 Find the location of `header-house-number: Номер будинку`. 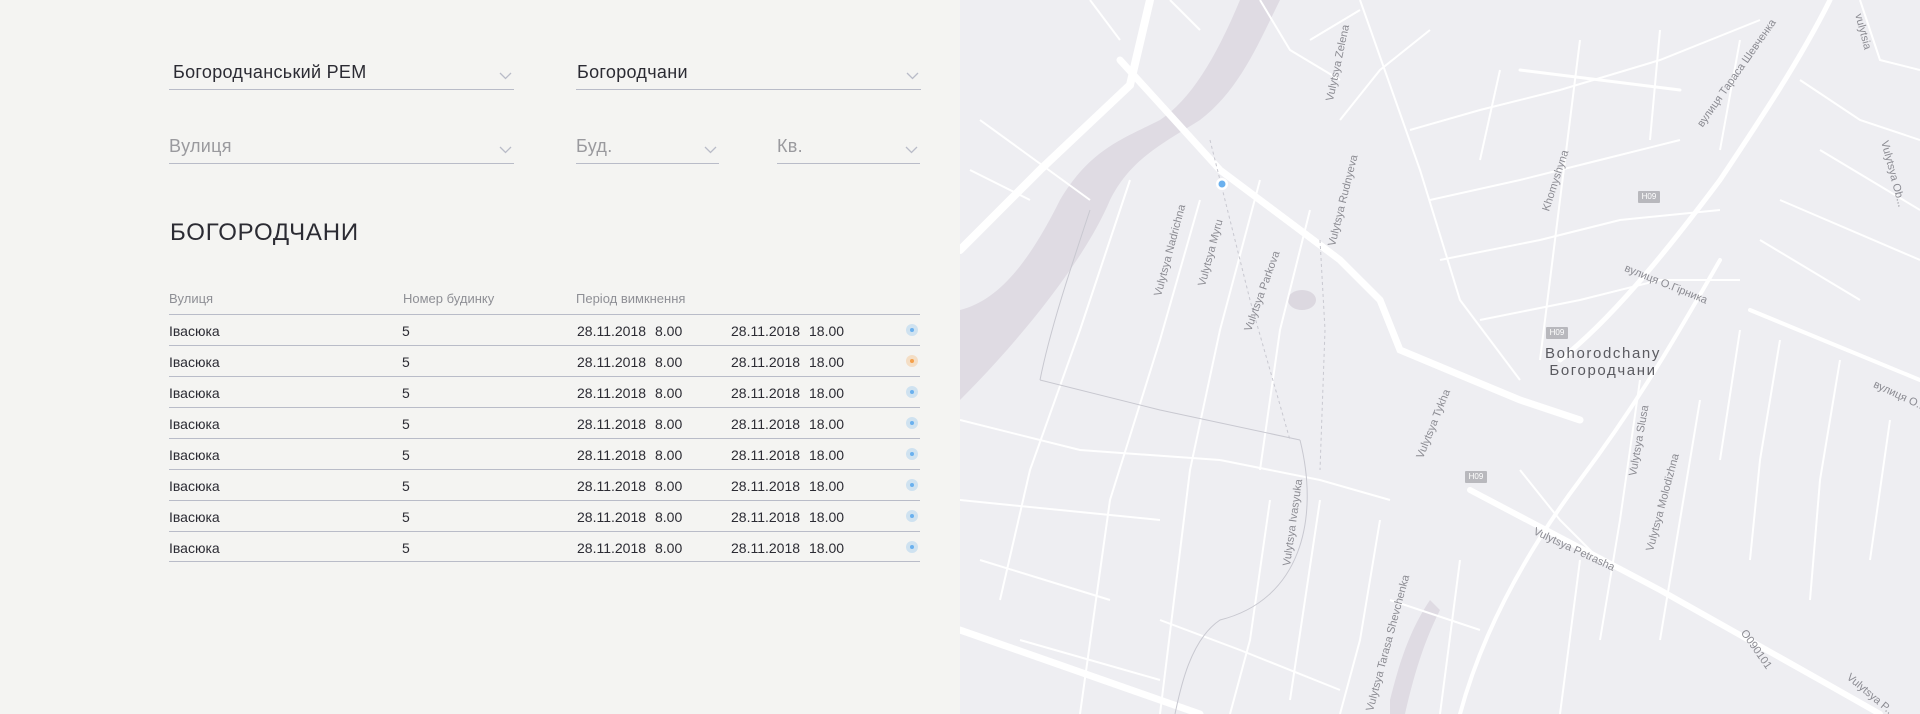

header-house-number: Номер будинку is located at coordinates (449, 298).